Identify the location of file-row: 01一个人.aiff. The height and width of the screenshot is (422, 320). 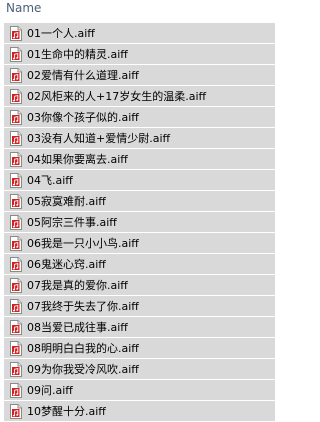
(139, 33).